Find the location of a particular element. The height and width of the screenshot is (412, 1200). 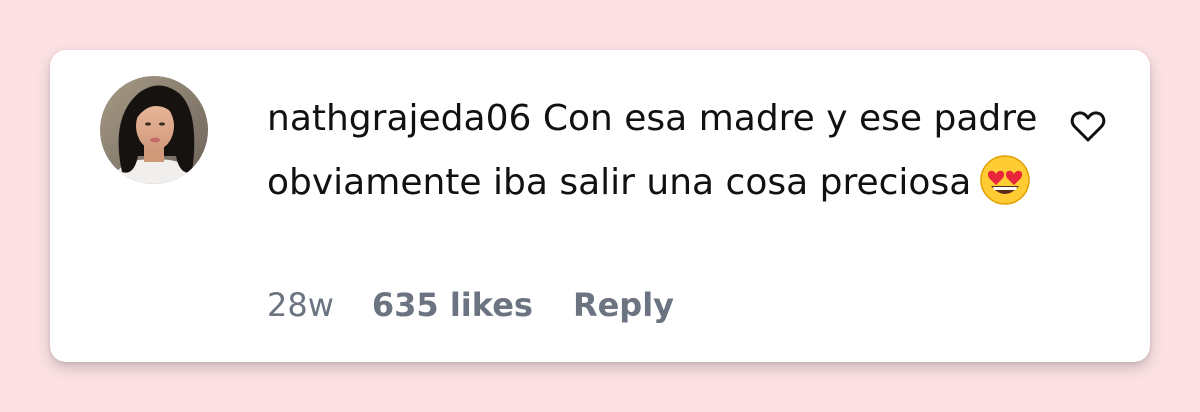

heart-eyes-emoji-icon is located at coordinates (1005, 180).